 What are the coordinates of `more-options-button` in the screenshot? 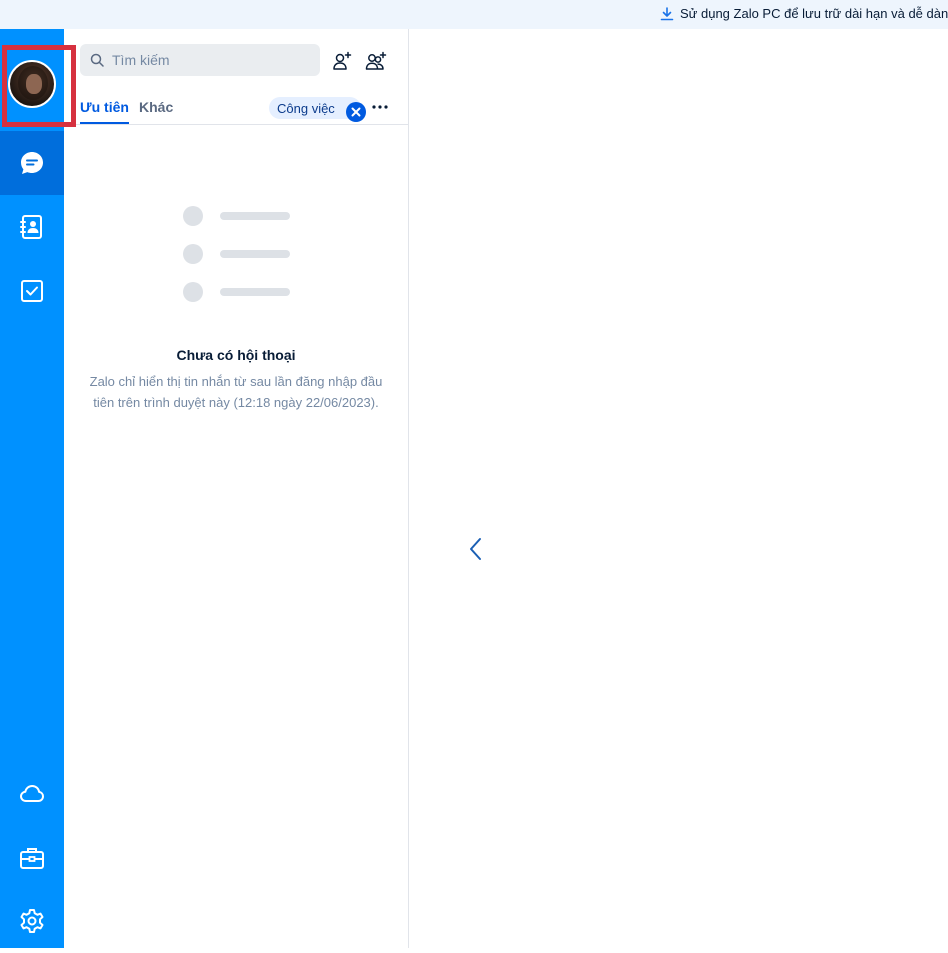 It's located at (380, 107).